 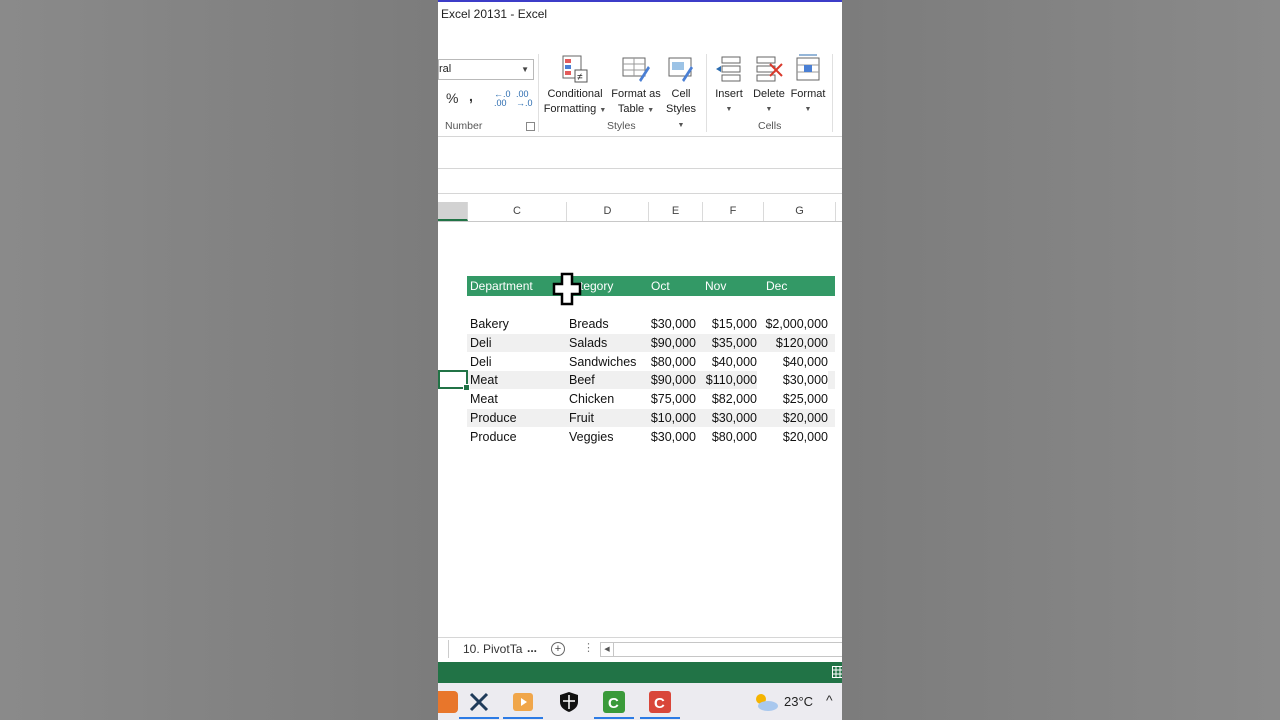 What do you see at coordinates (453, 211) in the screenshot?
I see `column-header-selected` at bounding box center [453, 211].